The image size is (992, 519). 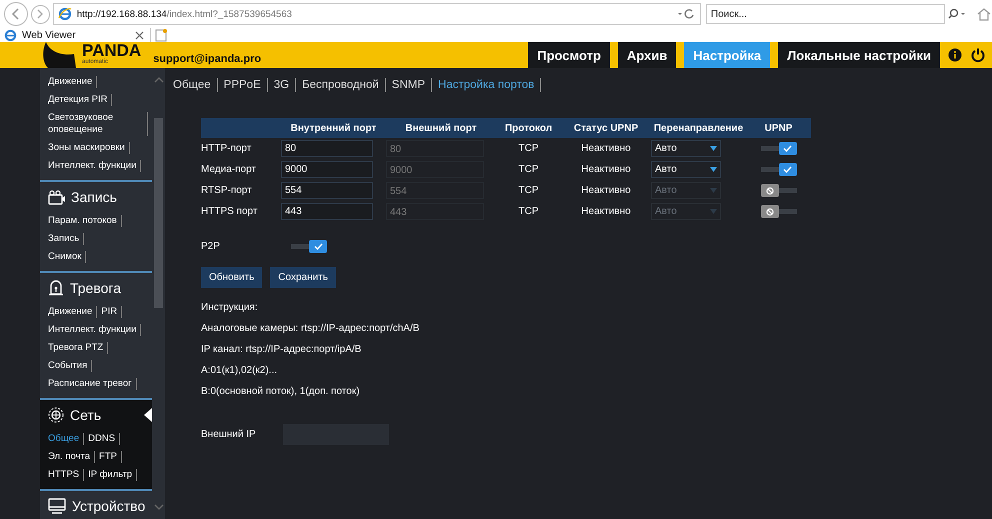 I want to click on globe-icon, so click(x=56, y=415).